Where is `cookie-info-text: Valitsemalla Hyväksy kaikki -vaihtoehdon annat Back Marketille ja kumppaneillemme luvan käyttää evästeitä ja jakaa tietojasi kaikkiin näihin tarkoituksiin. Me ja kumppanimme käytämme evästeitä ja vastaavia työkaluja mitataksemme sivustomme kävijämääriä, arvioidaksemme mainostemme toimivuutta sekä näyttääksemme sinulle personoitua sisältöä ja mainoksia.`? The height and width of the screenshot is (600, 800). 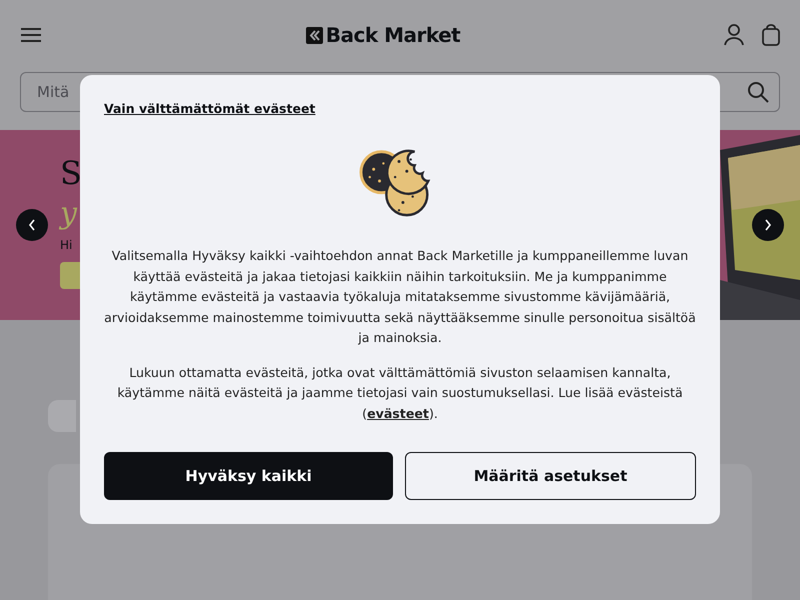
cookie-info-text: Valitsemalla Hyväksy kaikki -vaihtoehdon annat Back Marketille ja kumppaneillemme luvan käyttää evästeitä ja jakaa tietojasi kaikkiin näihin tarkoituksiin. Me ja kumppanimme käytämme evästeitä ja vastaavia työkaluja mitataksemme sivustomme kävijämääriä, arvioidaksemme mainostemme toimivuutta sekä näyttääksemme sinulle personoitua sisältöä ja mainoksia. is located at coordinates (400, 297).